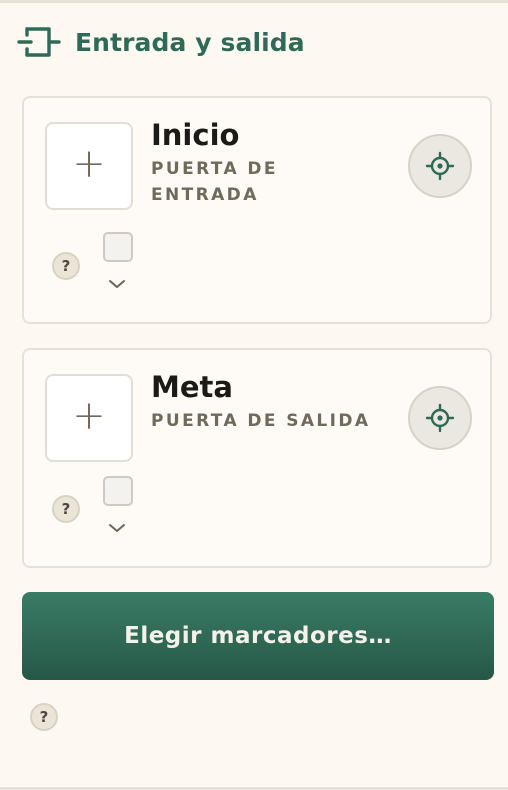 The image size is (508, 790). What do you see at coordinates (118, 491) in the screenshot?
I see `finish-checkbox` at bounding box center [118, 491].